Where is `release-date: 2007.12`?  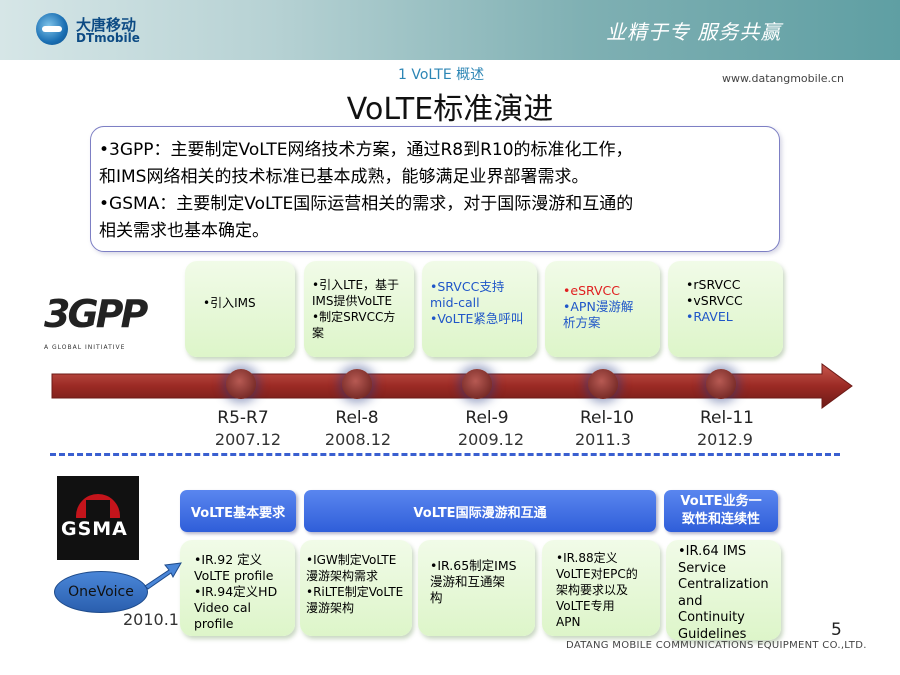 release-date: 2007.12 is located at coordinates (248, 439).